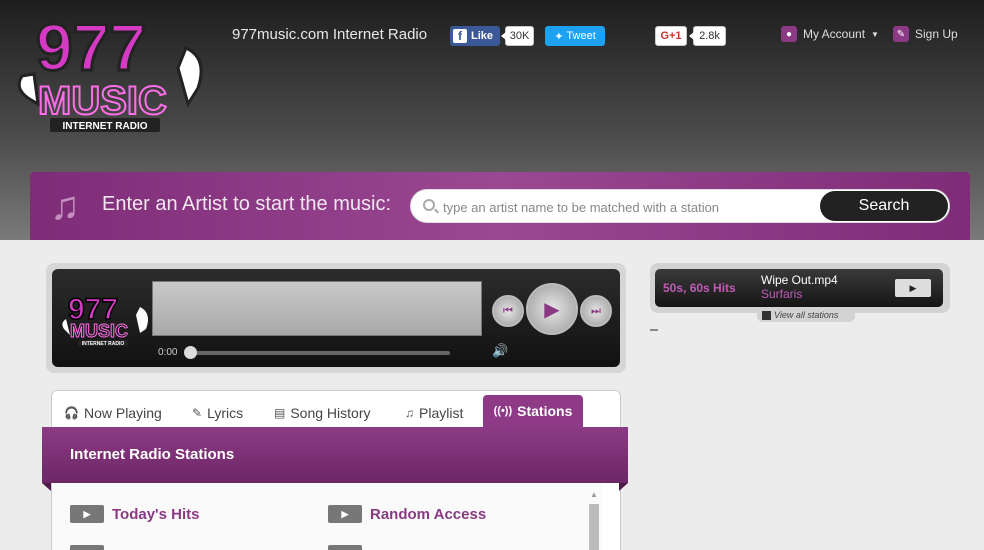 This screenshot has width=984, height=550. Describe the element at coordinates (409, 413) in the screenshot. I see `playlist-icon: ♫` at that location.